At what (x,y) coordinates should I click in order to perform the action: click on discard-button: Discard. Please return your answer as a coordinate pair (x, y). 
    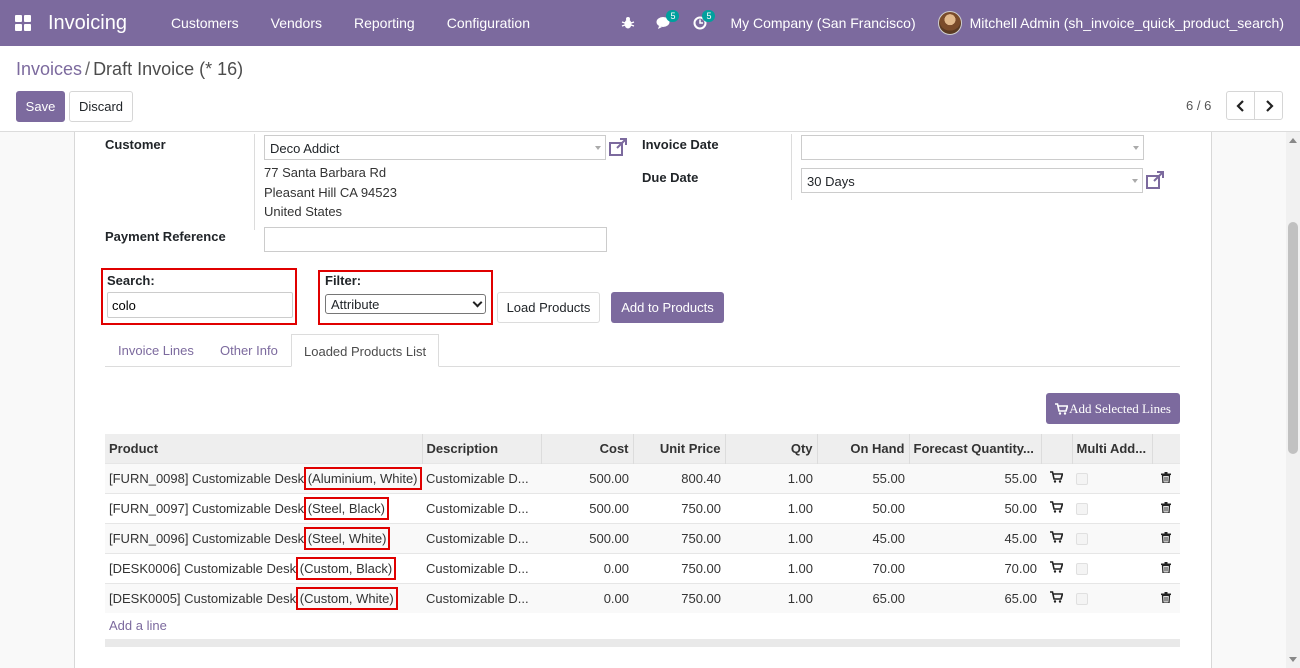
    Looking at the image, I should click on (101, 106).